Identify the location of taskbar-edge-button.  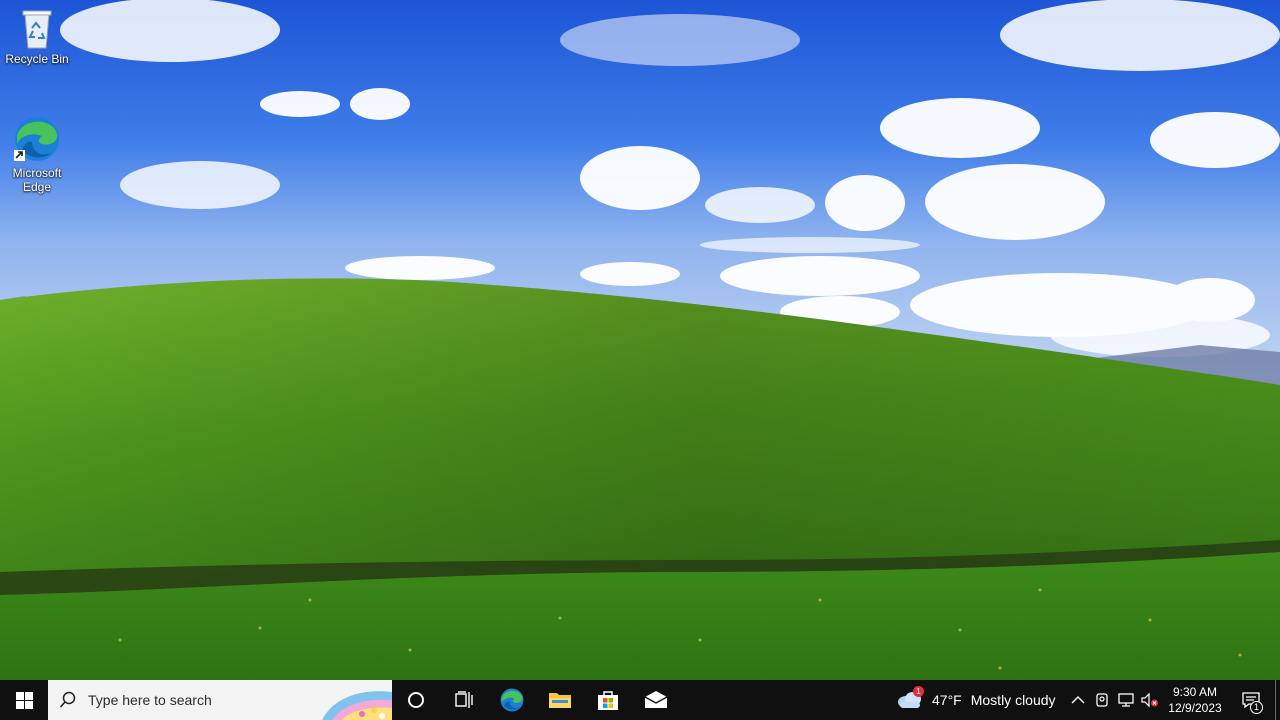
(512, 700).